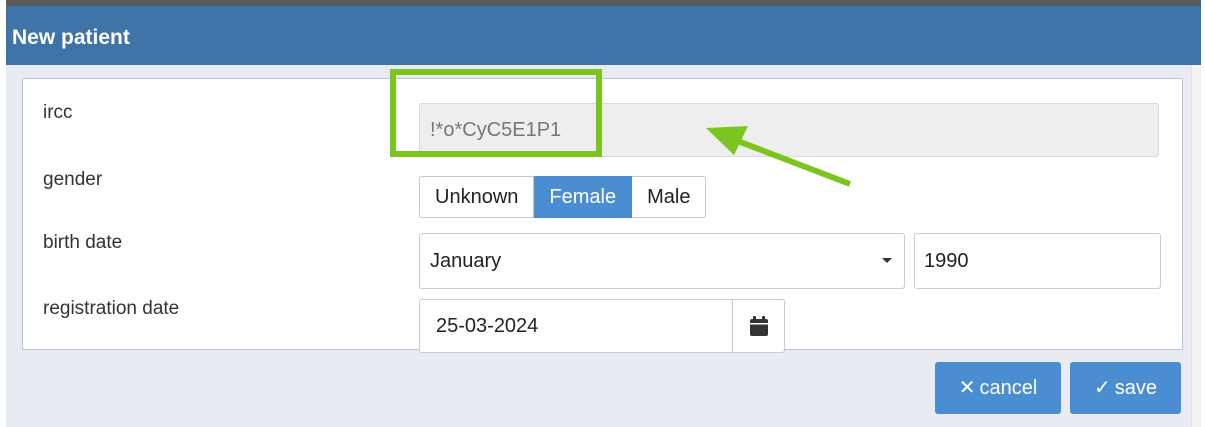  What do you see at coordinates (967, 388) in the screenshot?
I see `close-icon: ✕` at bounding box center [967, 388].